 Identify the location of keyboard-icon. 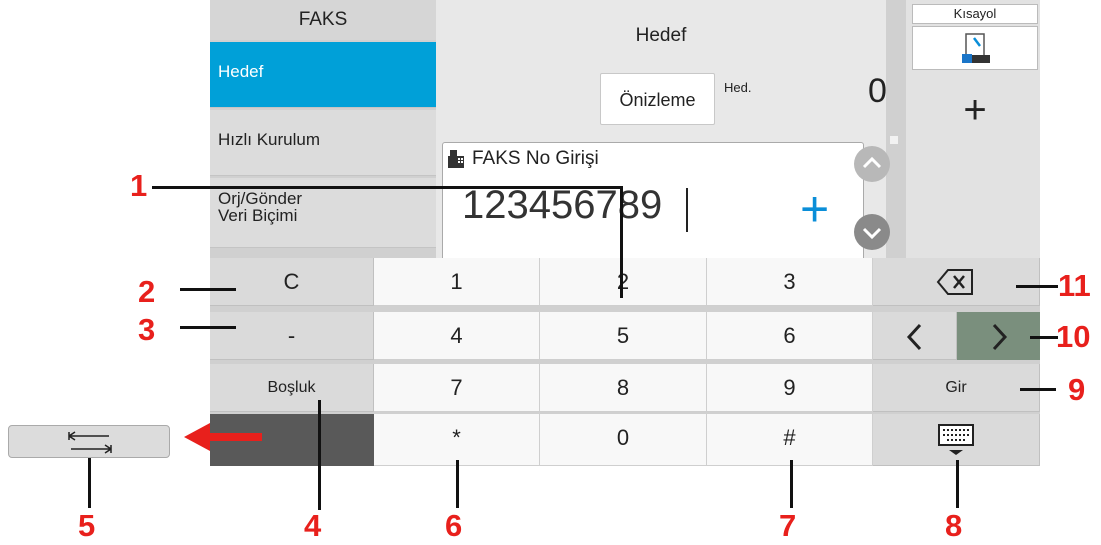
(956, 439).